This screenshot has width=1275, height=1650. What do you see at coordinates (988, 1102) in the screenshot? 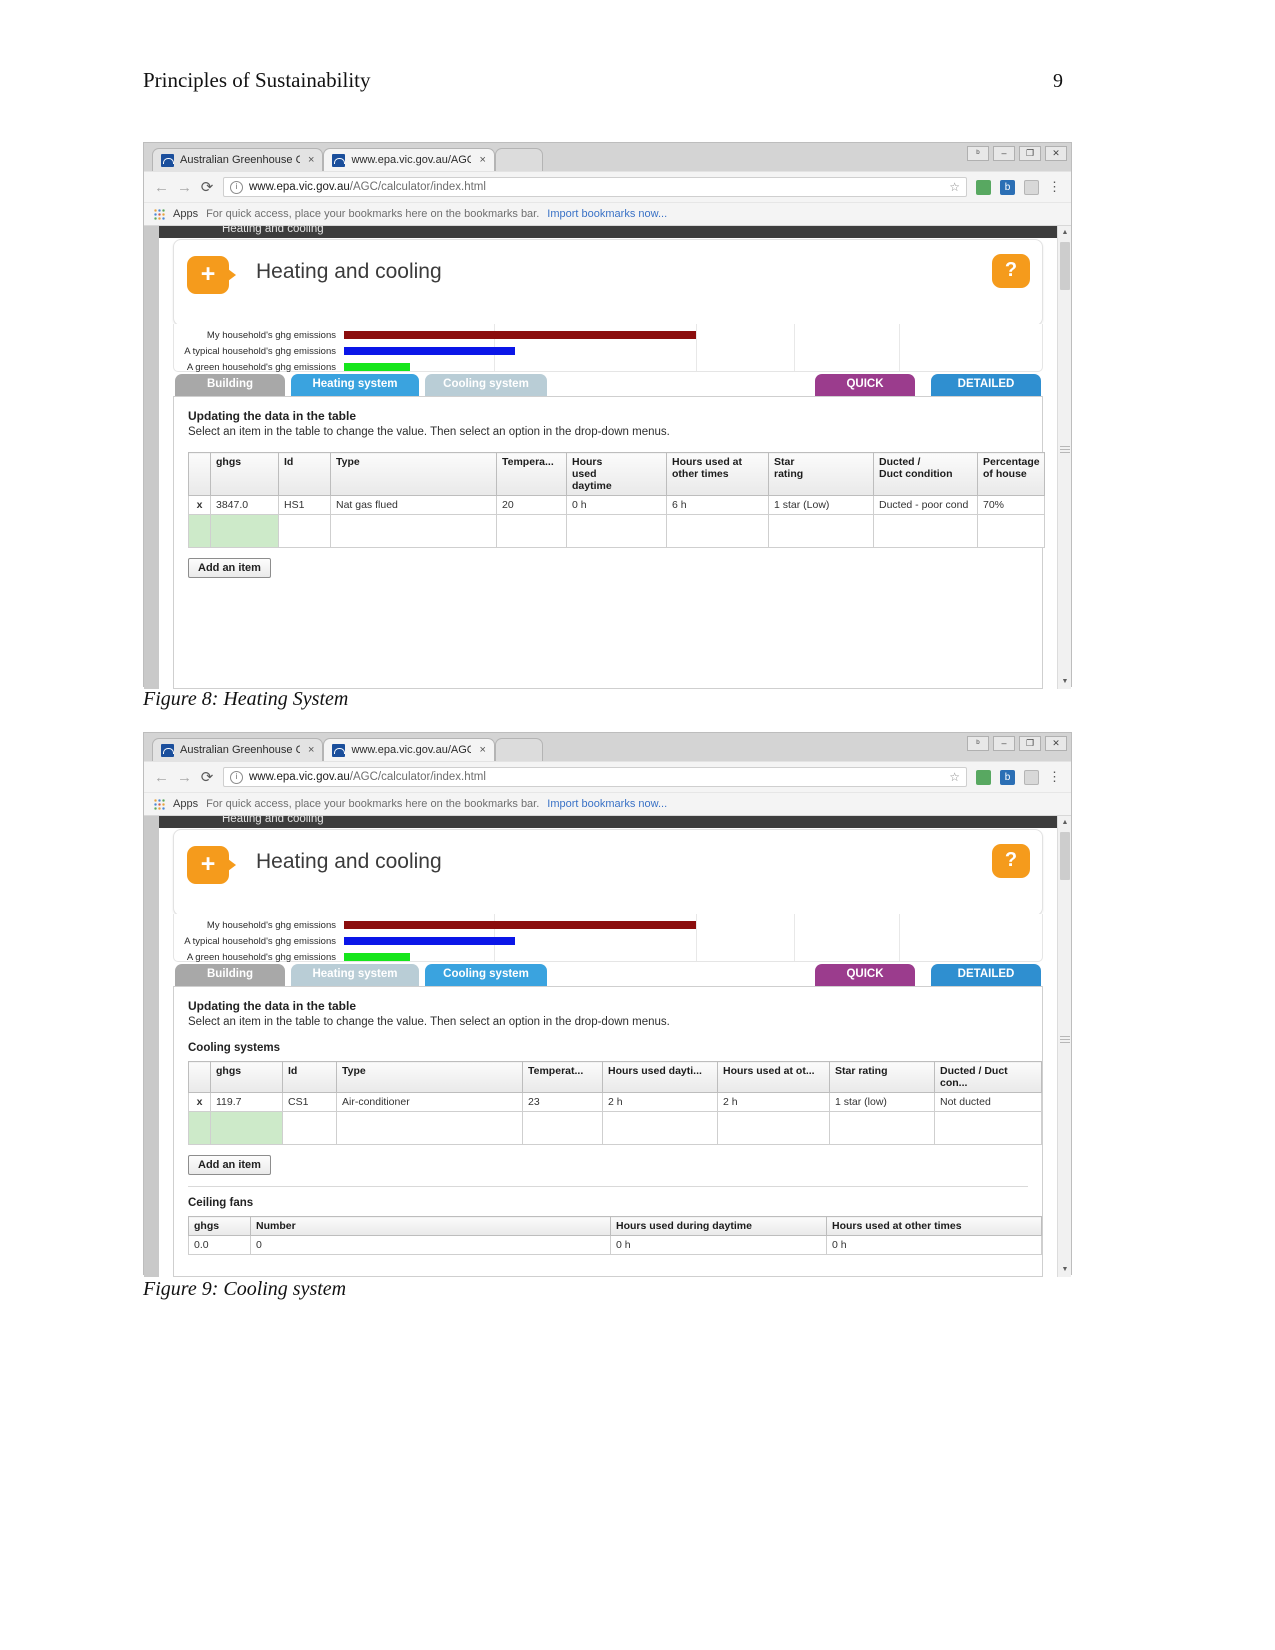
I see `cell-ducted: Not ducted` at bounding box center [988, 1102].